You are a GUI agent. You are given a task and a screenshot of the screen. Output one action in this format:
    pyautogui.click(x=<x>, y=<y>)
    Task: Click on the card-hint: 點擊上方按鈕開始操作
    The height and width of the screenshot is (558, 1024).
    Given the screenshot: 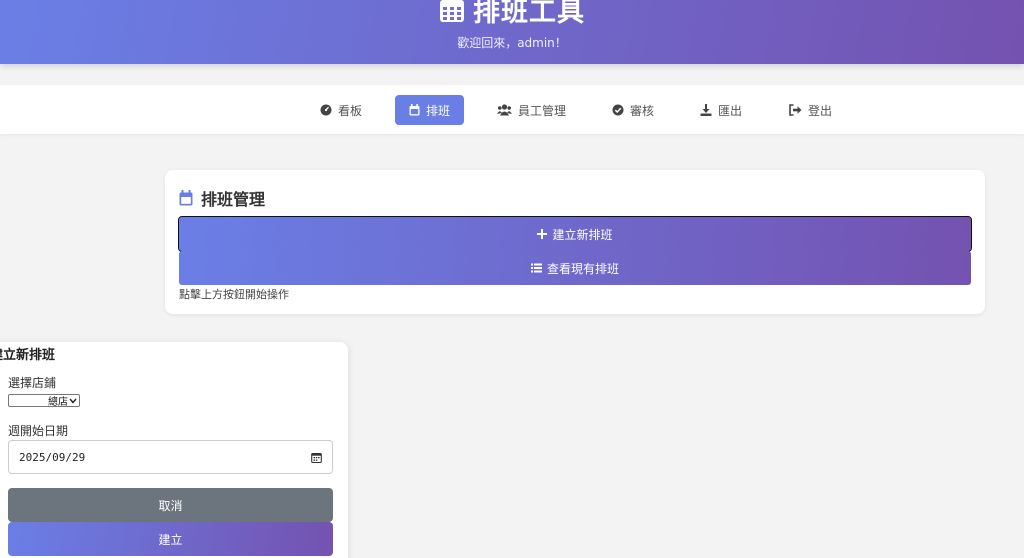 What is the action you would take?
    pyautogui.click(x=234, y=294)
    